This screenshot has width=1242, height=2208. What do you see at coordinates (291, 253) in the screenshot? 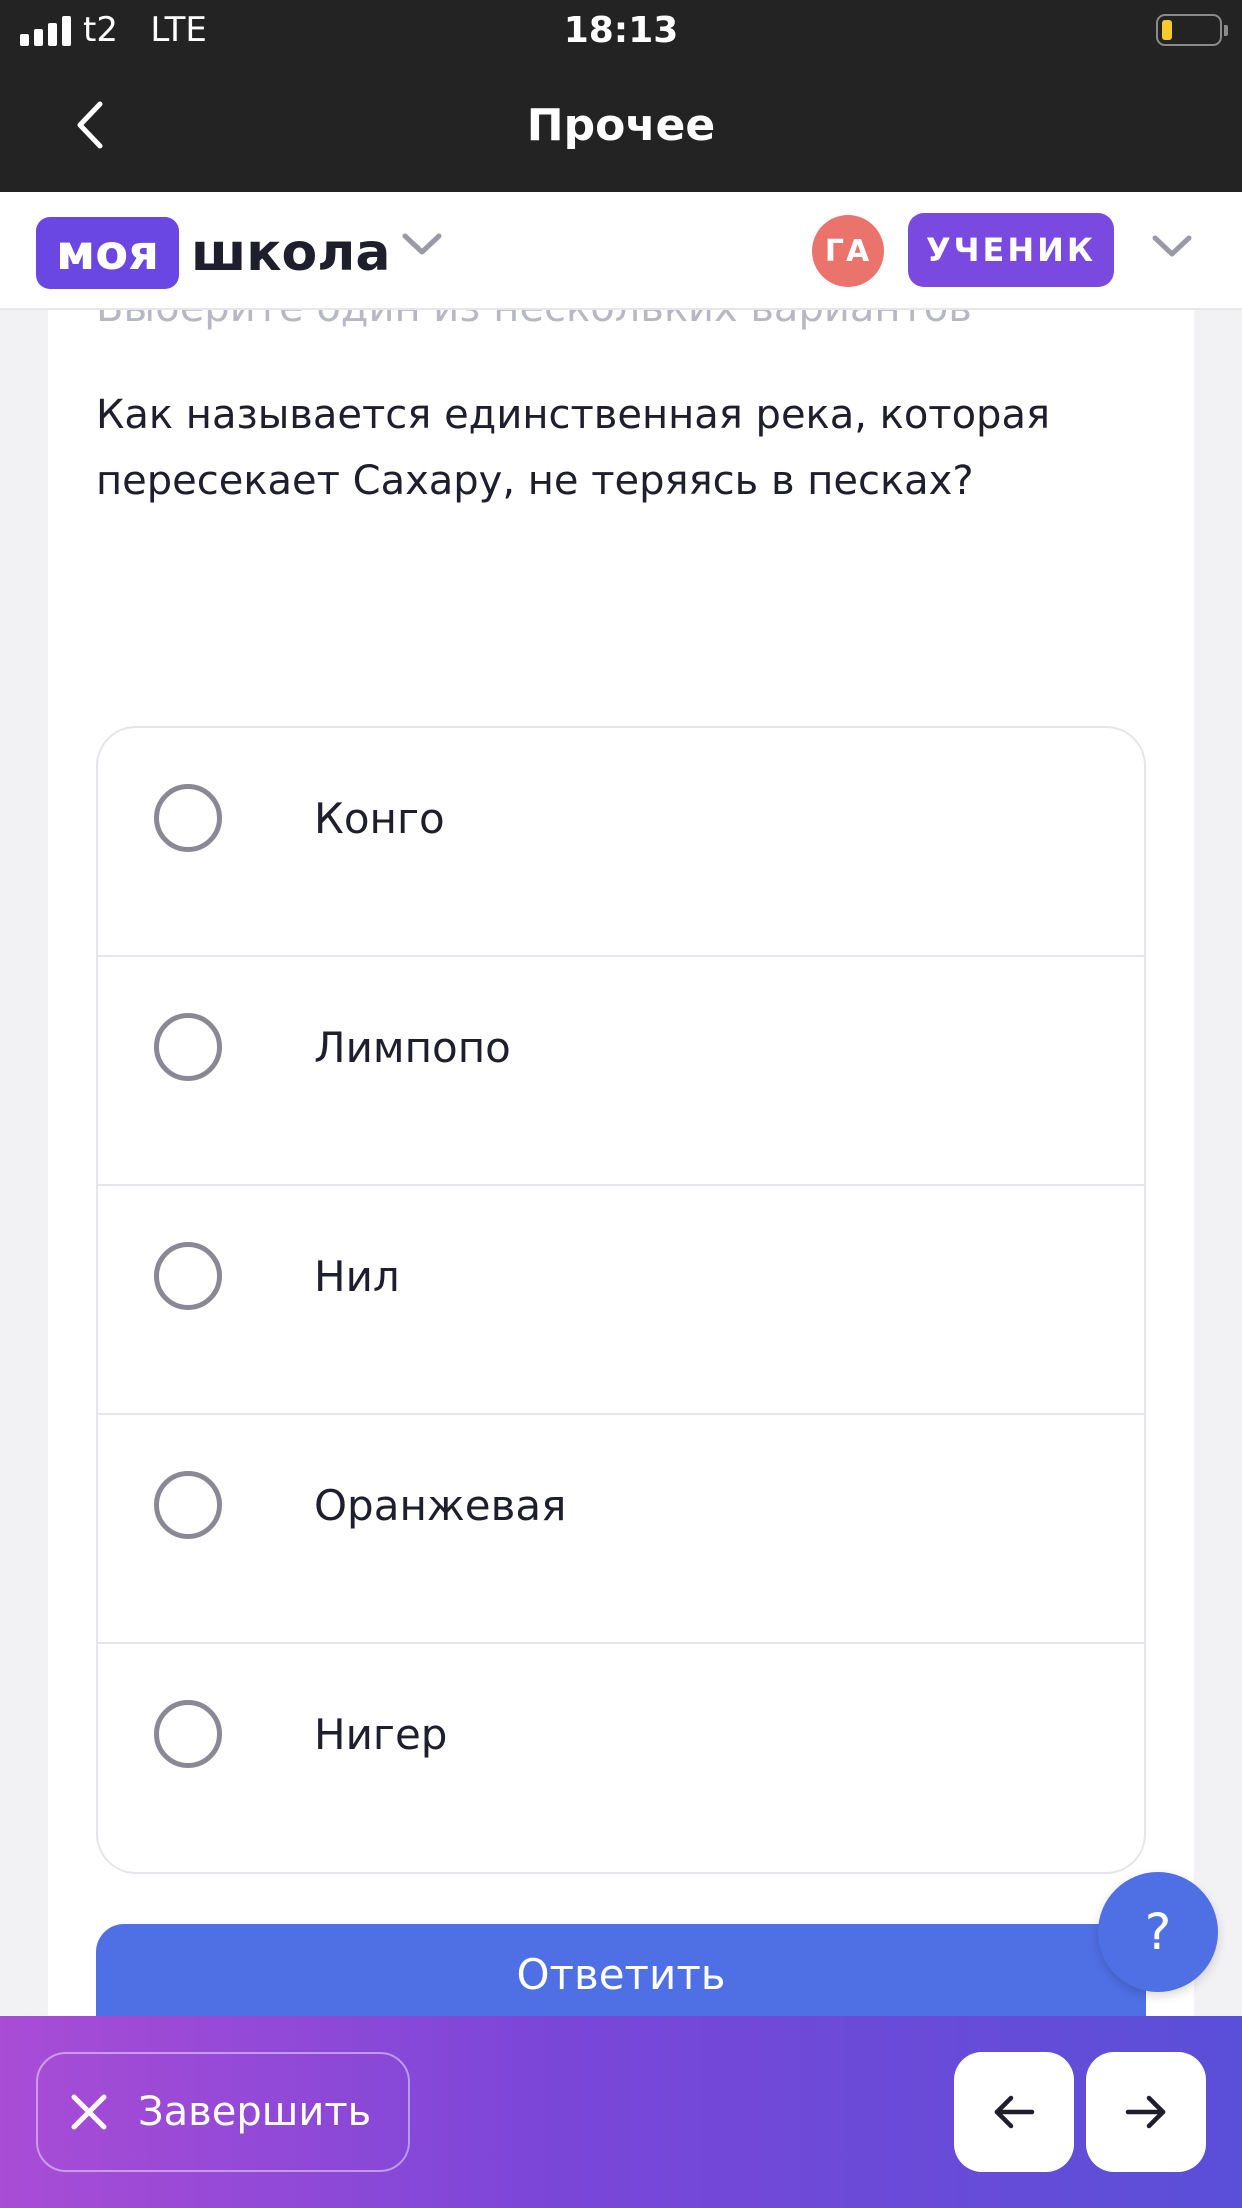
I see `logo-shkola: школа` at bounding box center [291, 253].